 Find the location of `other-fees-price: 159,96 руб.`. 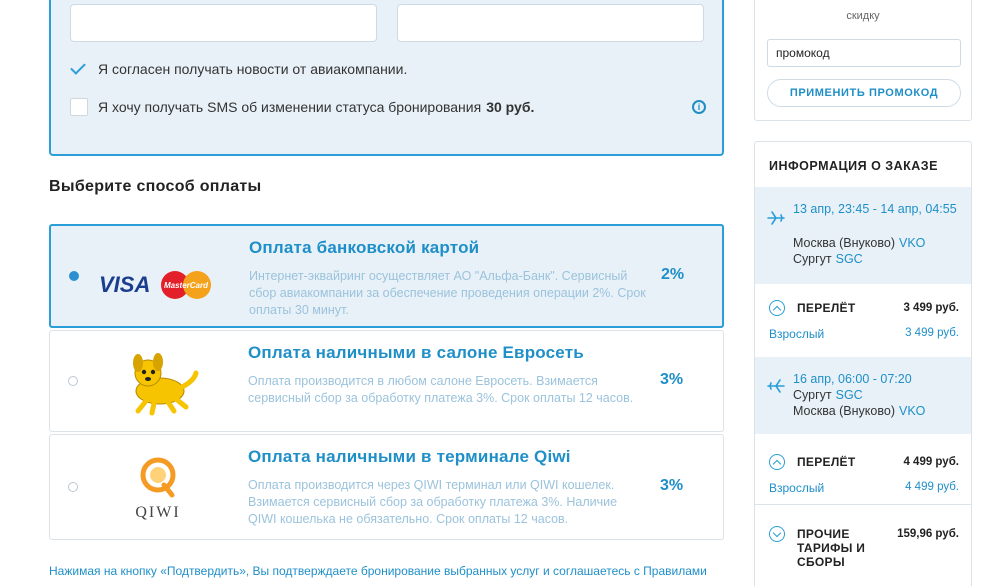

other-fees-price: 159,96 руб. is located at coordinates (928, 534).